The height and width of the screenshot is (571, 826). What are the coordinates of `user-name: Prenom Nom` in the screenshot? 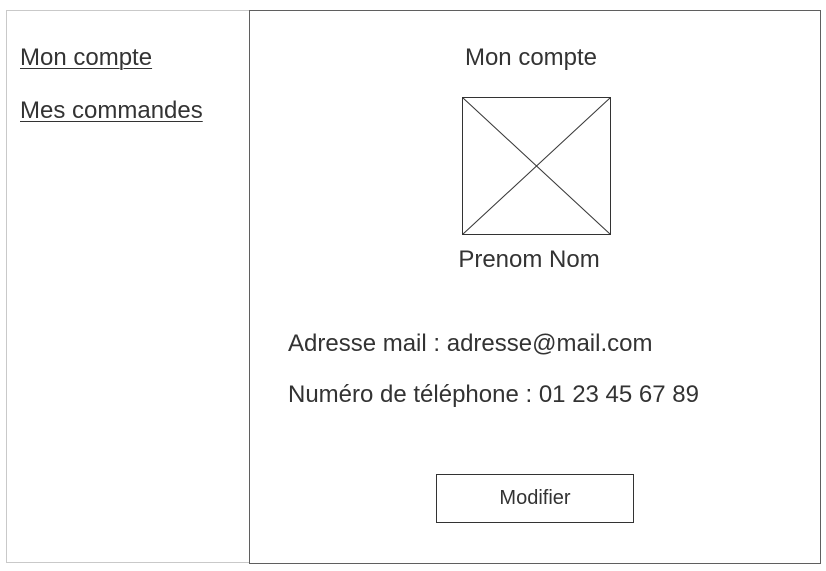 It's located at (529, 259).